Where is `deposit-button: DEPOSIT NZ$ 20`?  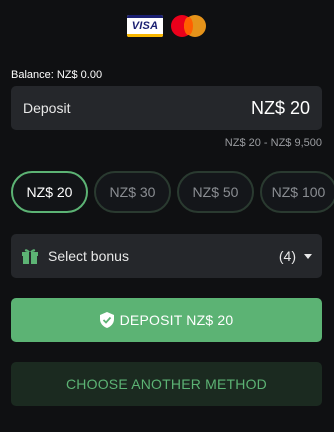
deposit-button: DEPOSIT NZ$ 20 is located at coordinates (166, 320).